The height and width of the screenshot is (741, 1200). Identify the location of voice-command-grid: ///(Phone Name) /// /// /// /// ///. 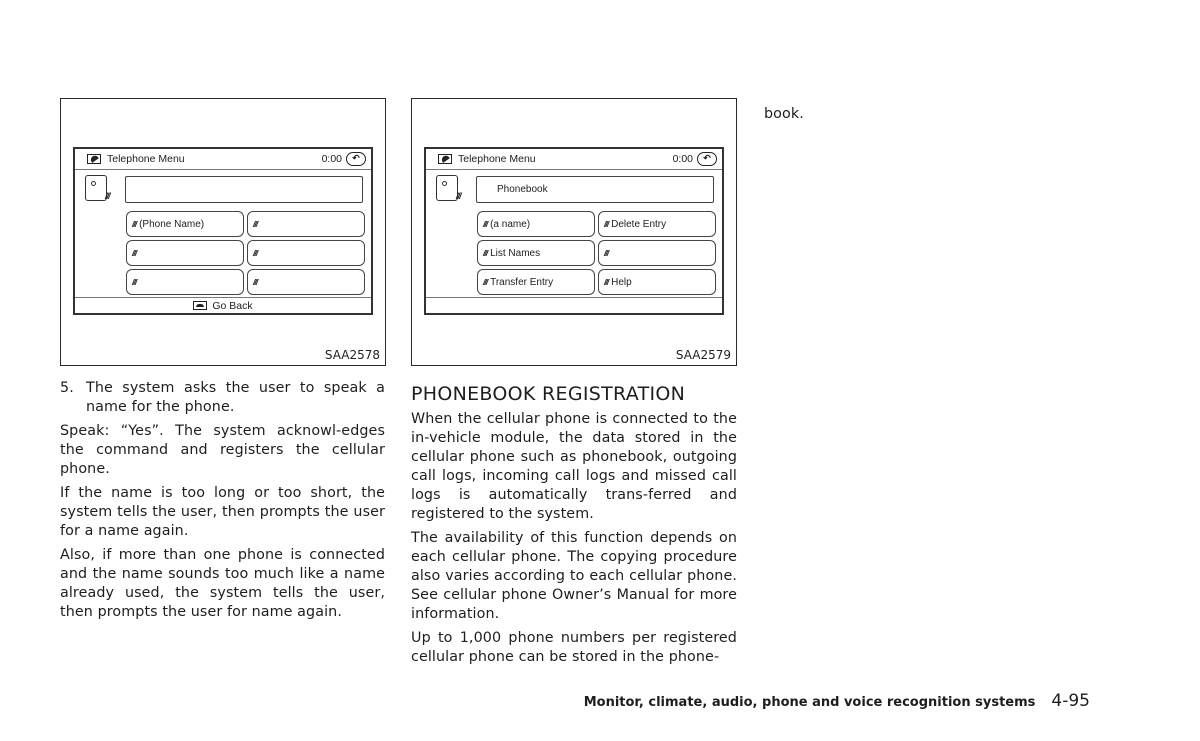
(245, 253).